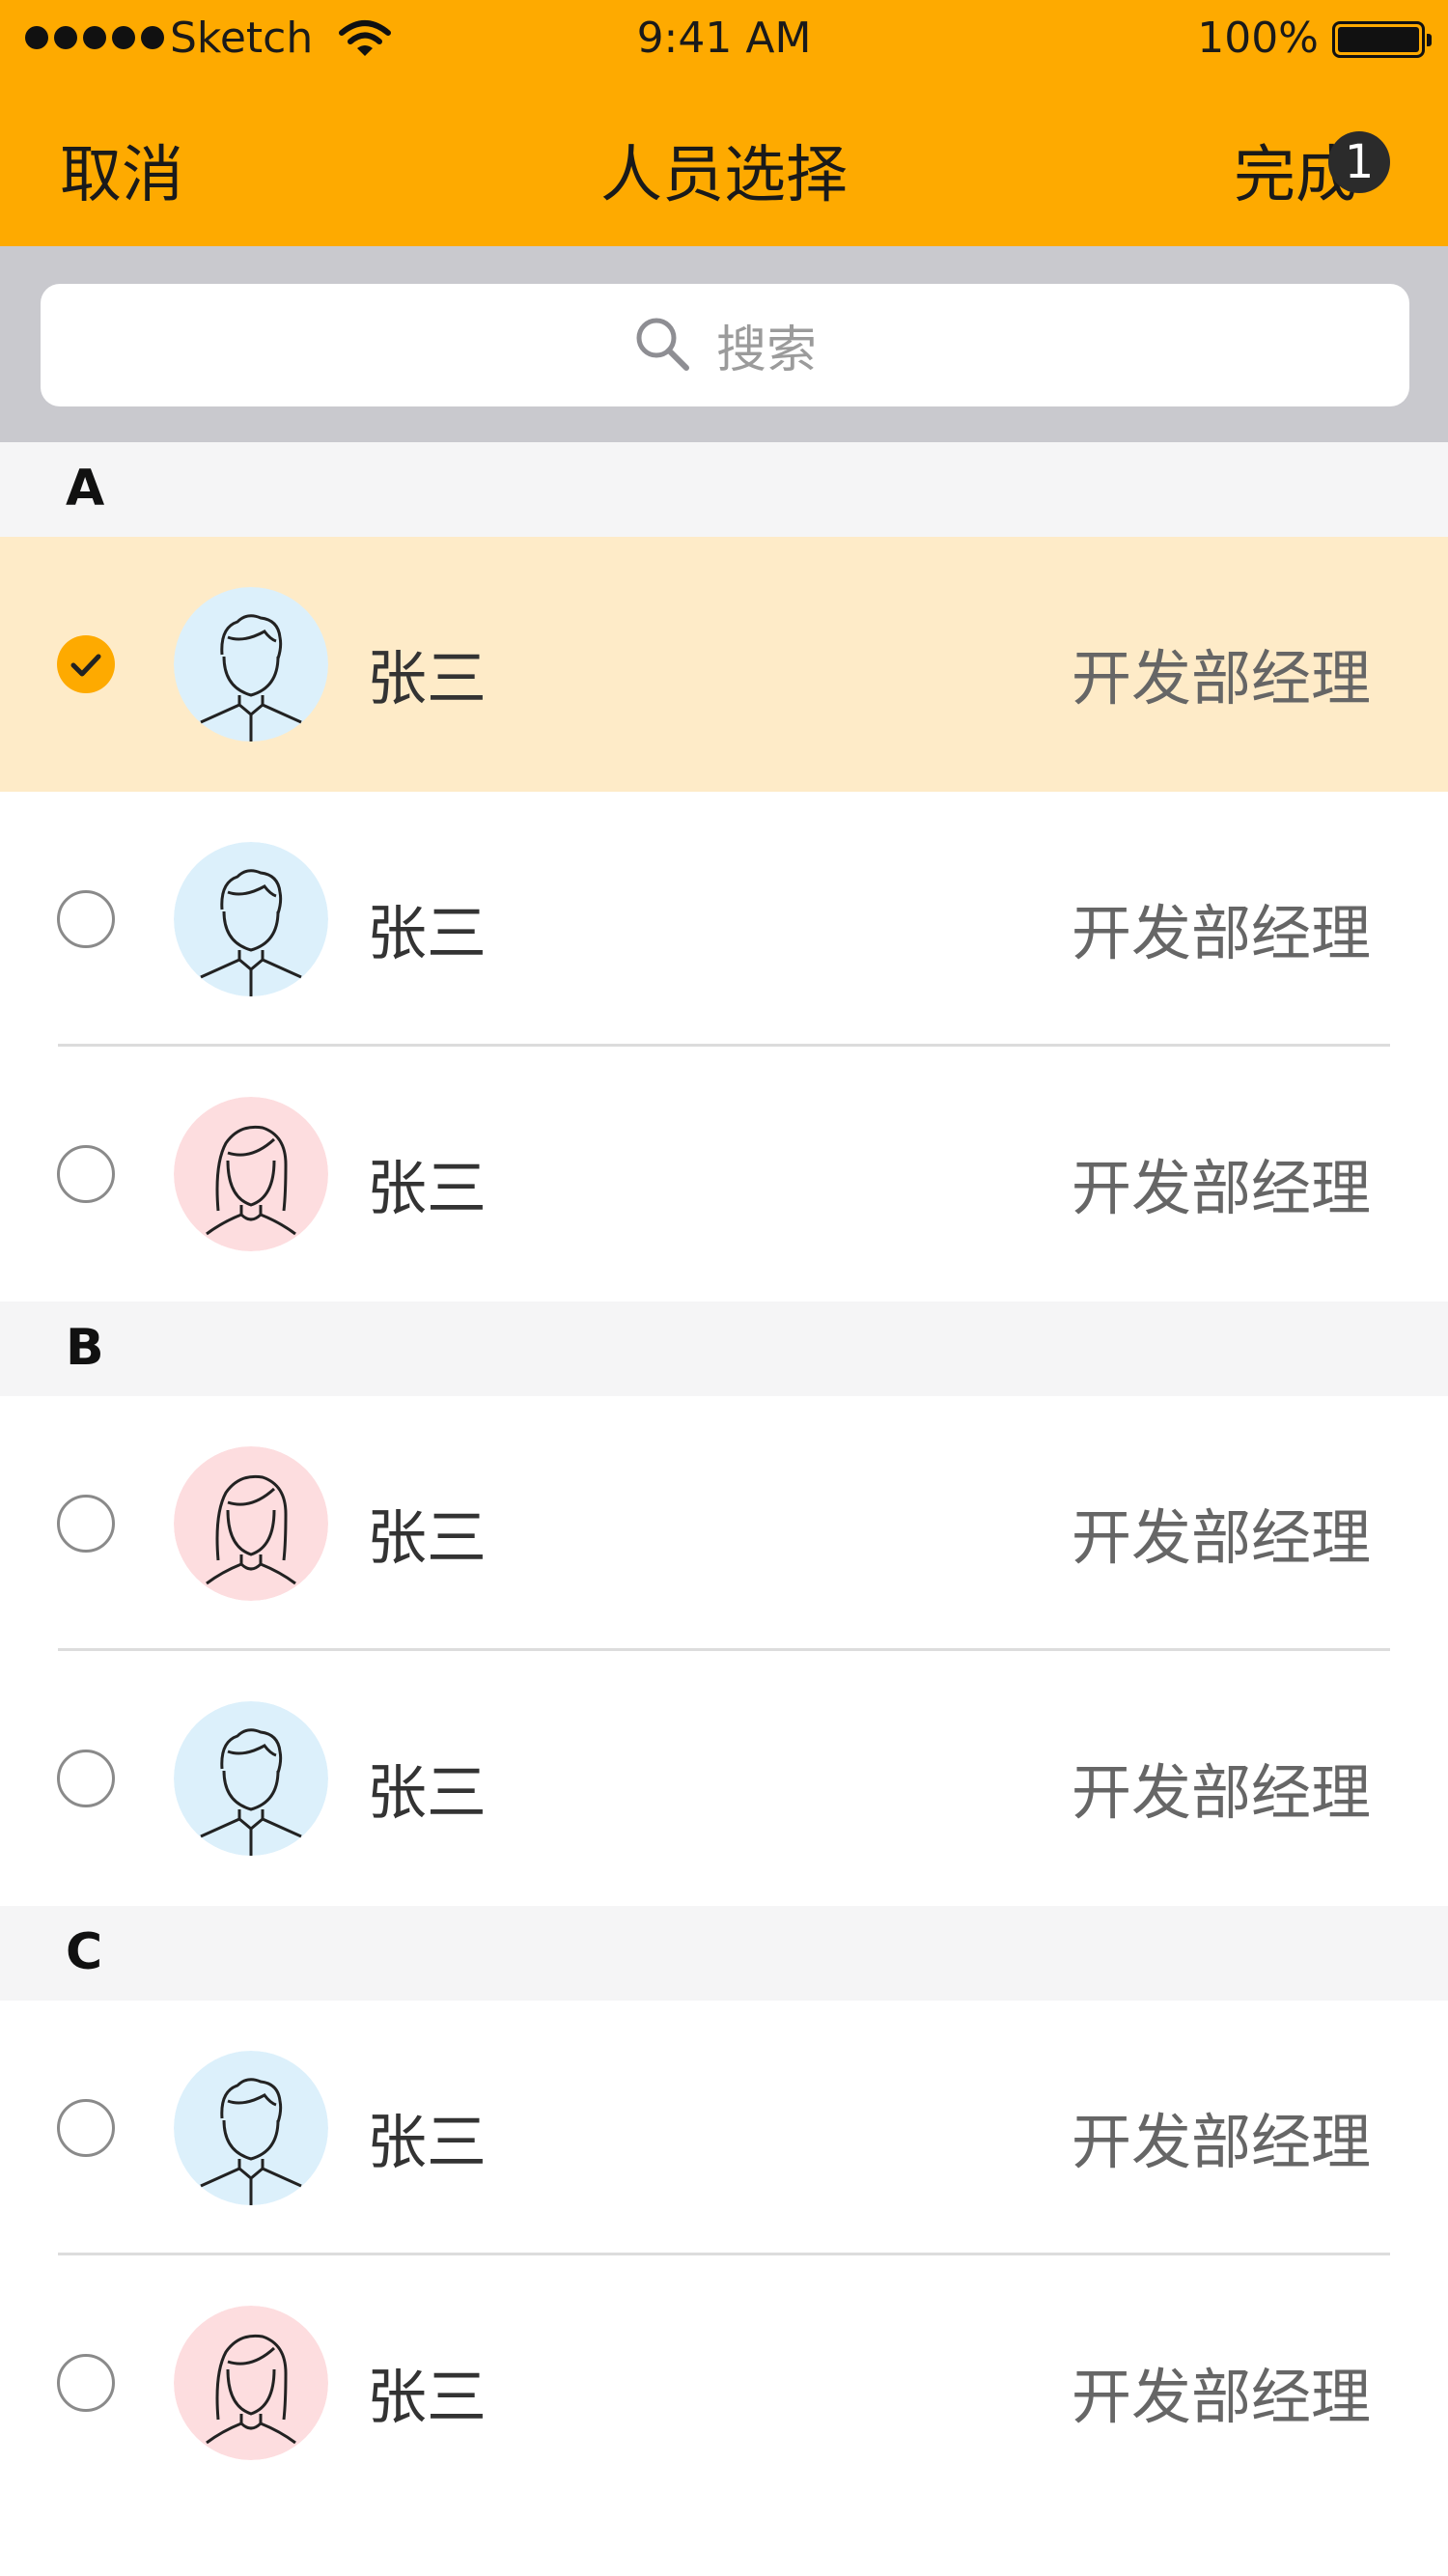 The image size is (1448, 2576). What do you see at coordinates (724, 176) in the screenshot?
I see `page-title: 人员选择` at bounding box center [724, 176].